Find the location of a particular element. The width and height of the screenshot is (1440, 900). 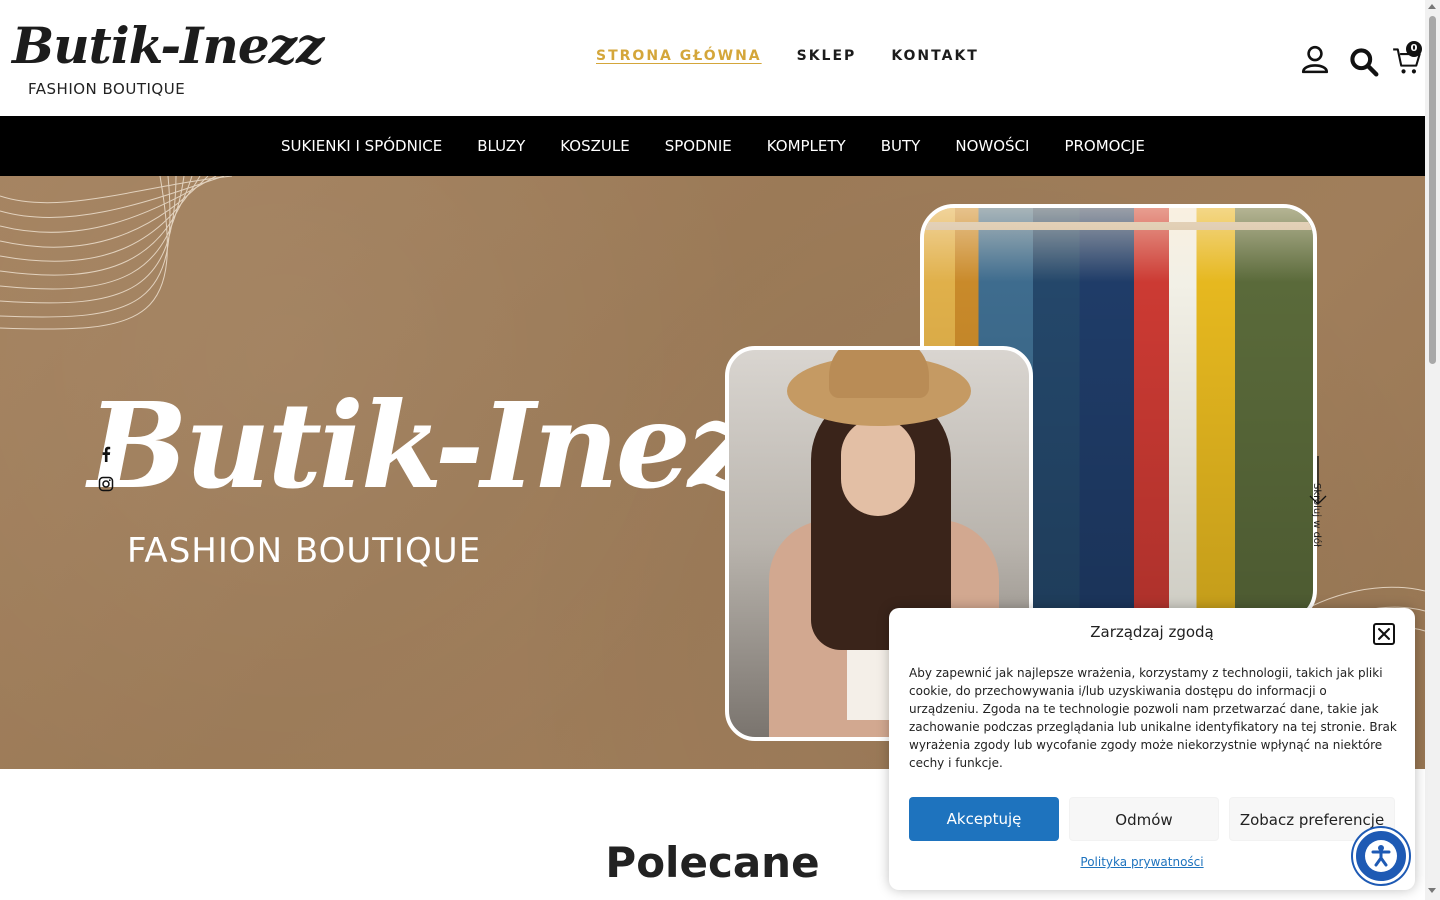

instagram-icon is located at coordinates (106, 484).